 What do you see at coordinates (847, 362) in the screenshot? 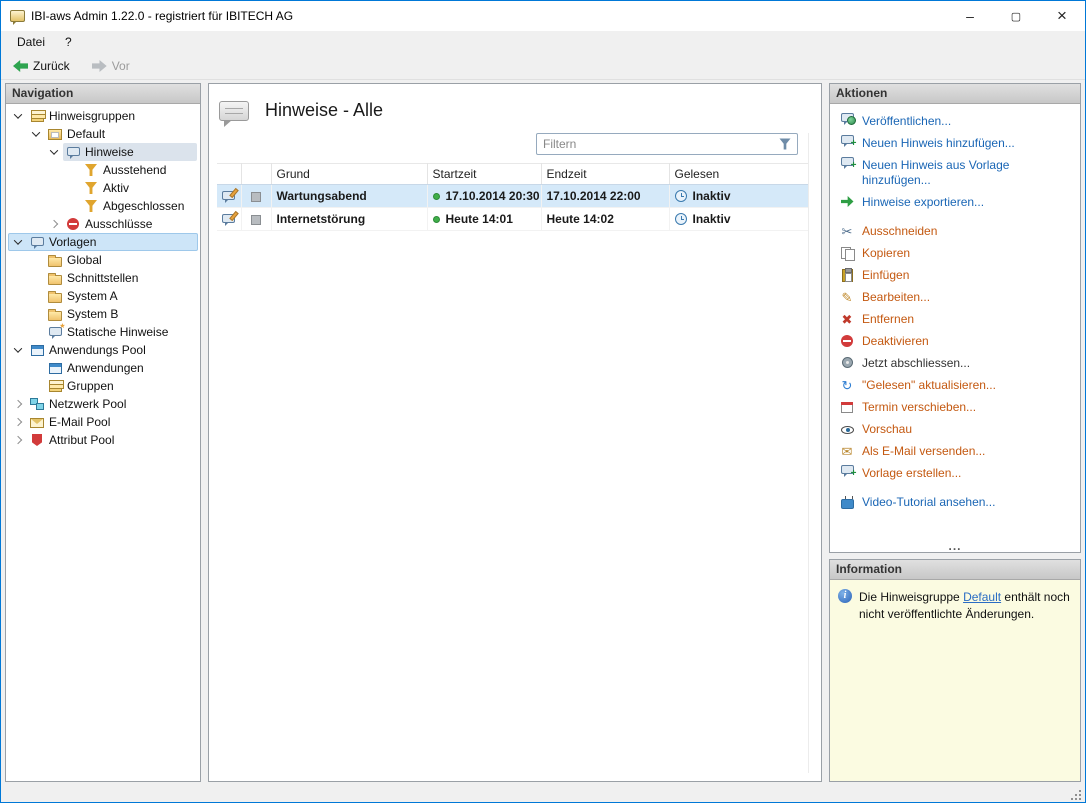
I see `finish-now-icon` at bounding box center [847, 362].